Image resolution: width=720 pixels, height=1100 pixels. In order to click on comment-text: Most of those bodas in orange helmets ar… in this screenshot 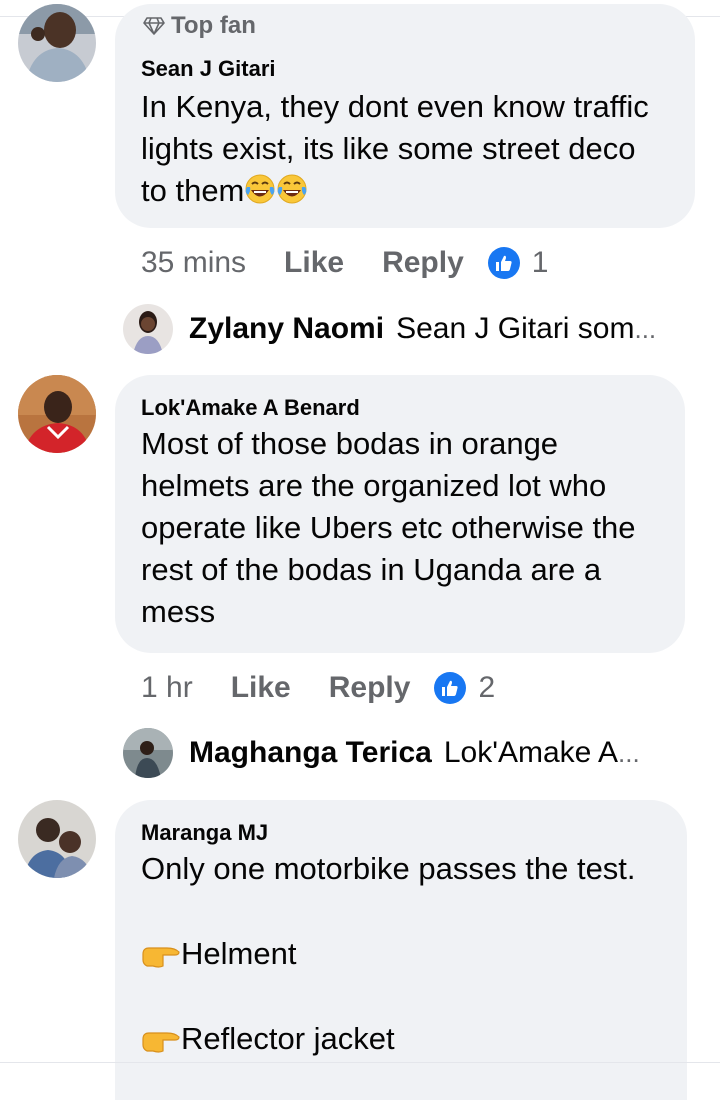, I will do `click(403, 528)`.